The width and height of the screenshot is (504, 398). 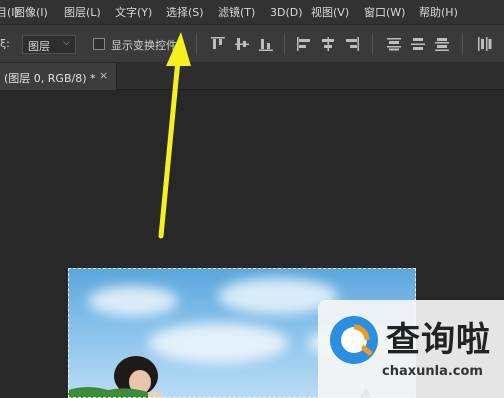 What do you see at coordinates (103, 75) in the screenshot?
I see `close-icon: ×` at bounding box center [103, 75].